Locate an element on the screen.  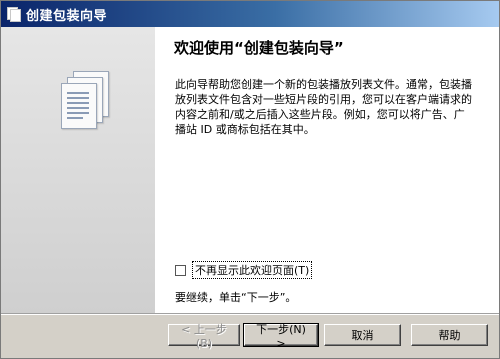
wizard-app-icon is located at coordinates (14, 14).